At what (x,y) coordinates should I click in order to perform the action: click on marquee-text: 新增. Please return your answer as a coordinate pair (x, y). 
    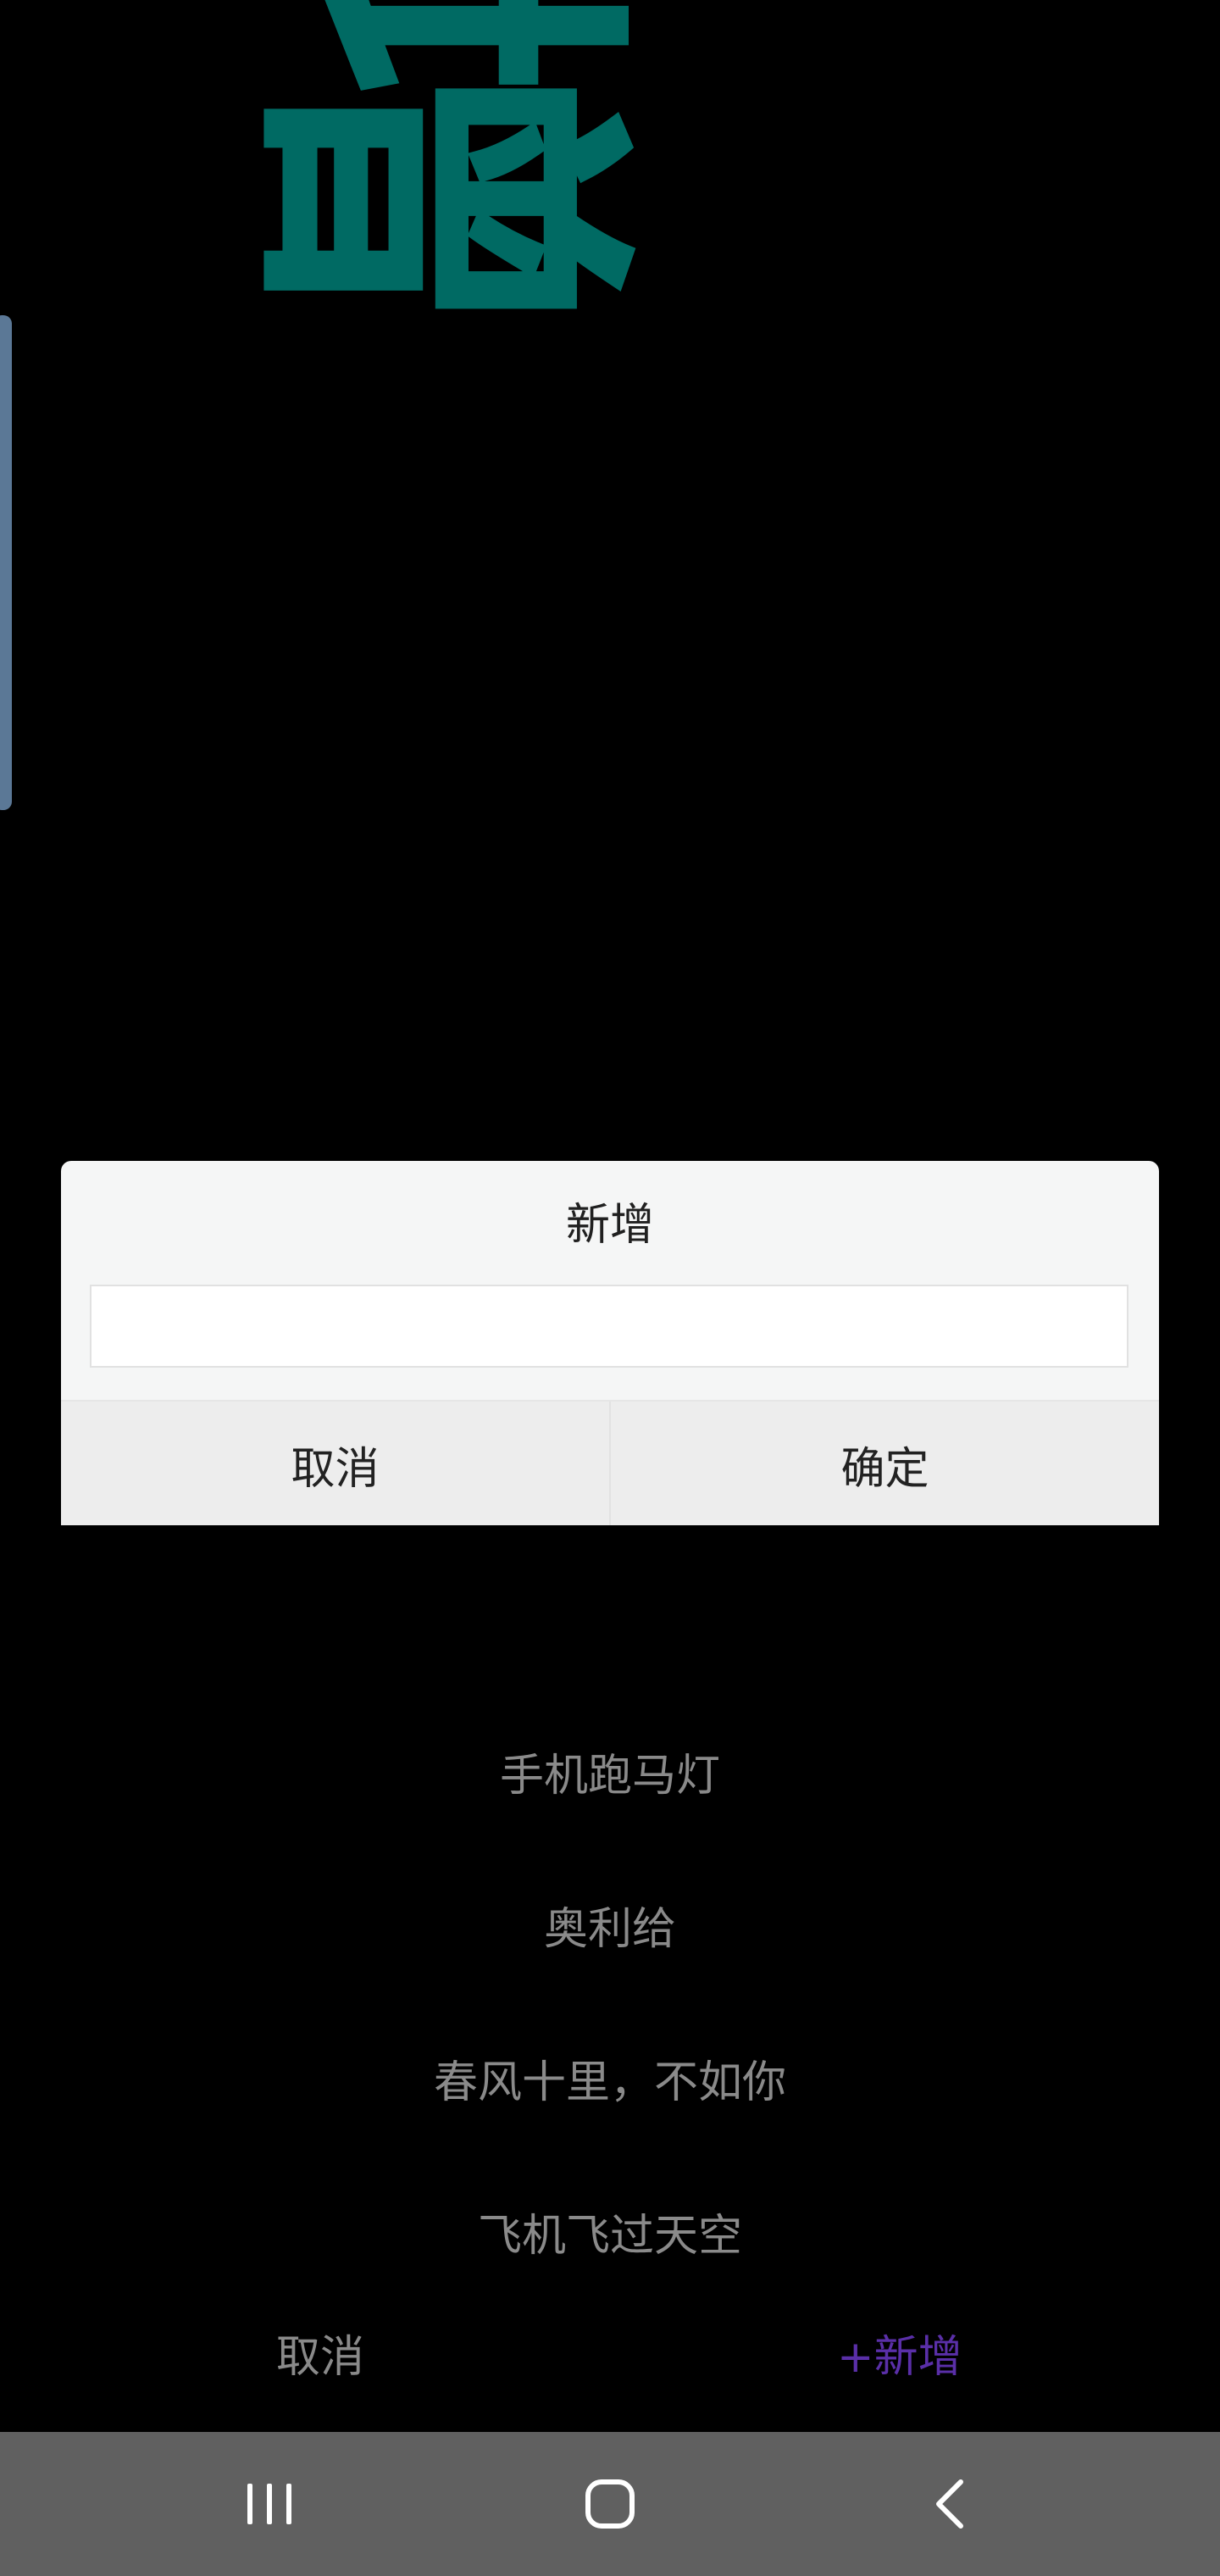
    Looking at the image, I should click on (434, 169).